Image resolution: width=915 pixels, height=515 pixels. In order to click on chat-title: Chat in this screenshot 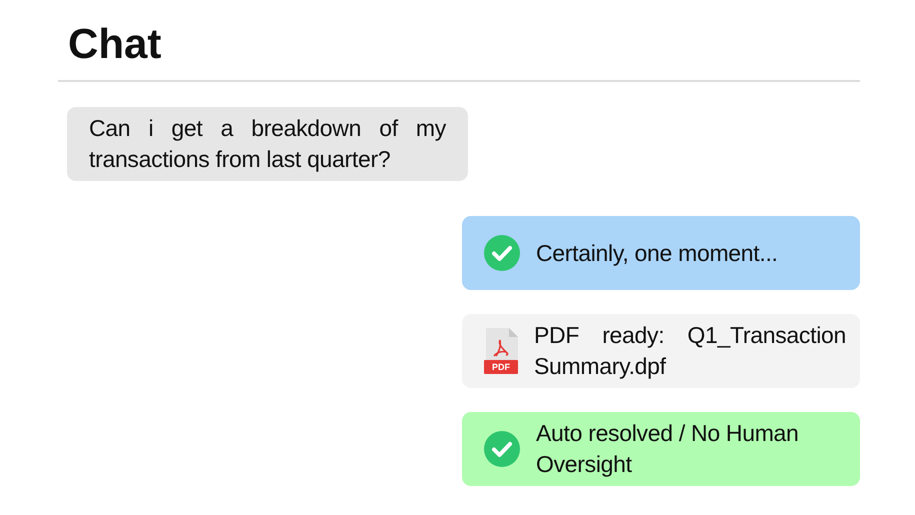, I will do `click(115, 44)`.